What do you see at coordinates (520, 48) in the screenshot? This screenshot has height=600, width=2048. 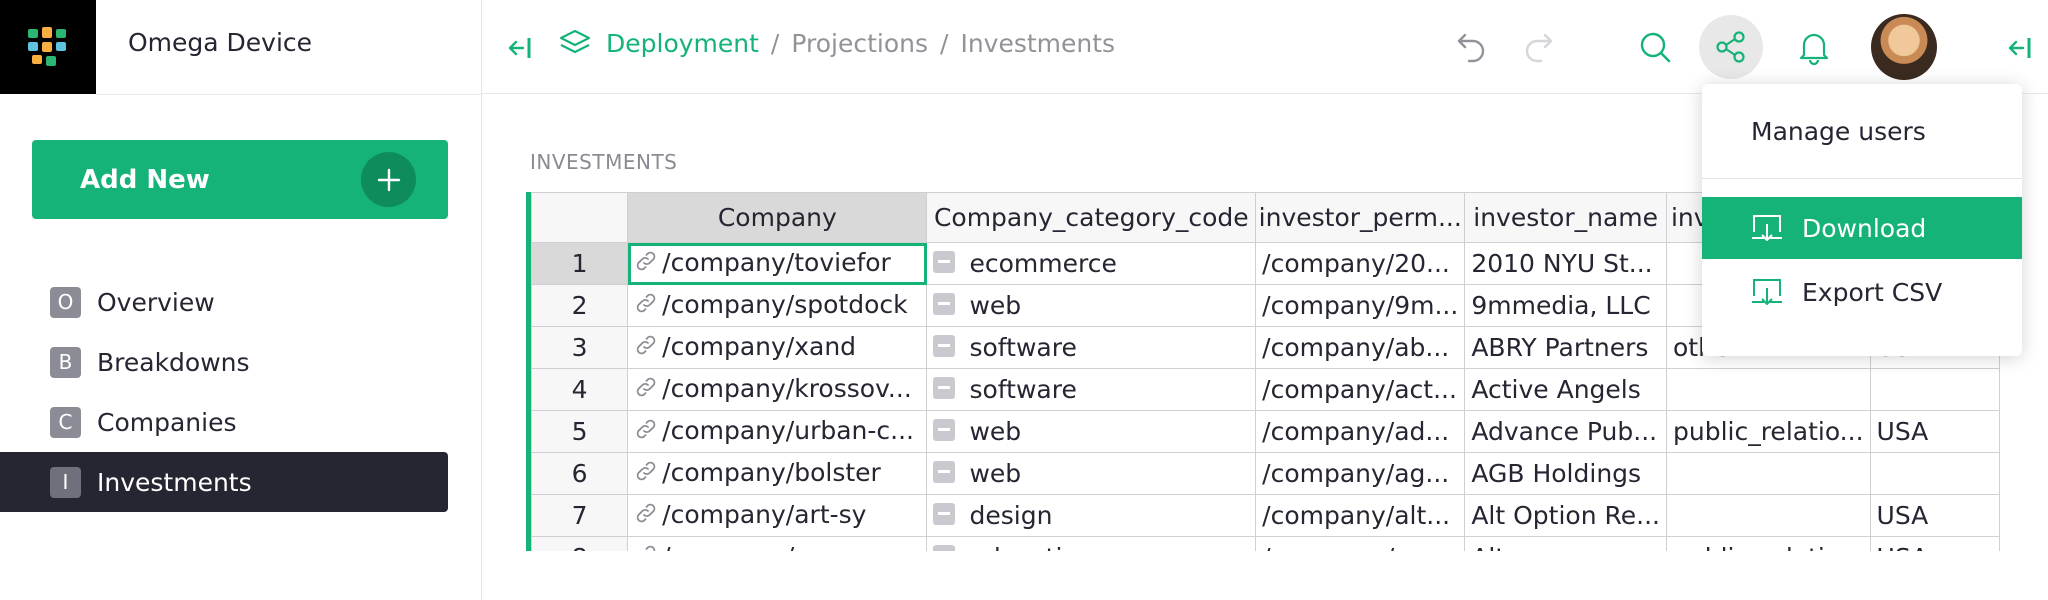 I see `collapse-left-icon` at bounding box center [520, 48].